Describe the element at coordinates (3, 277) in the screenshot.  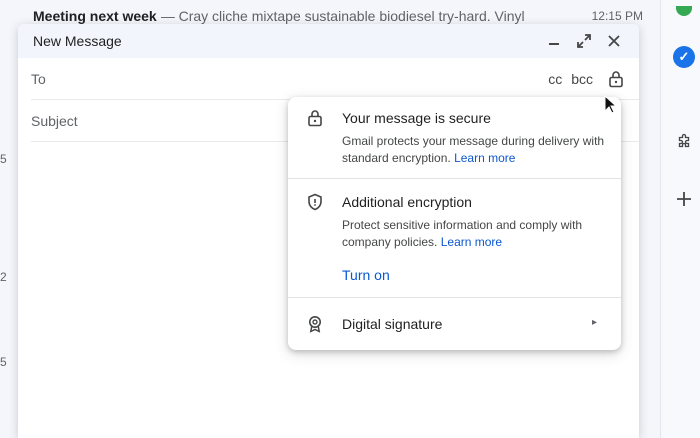
I see `row-marker: 2` at that location.